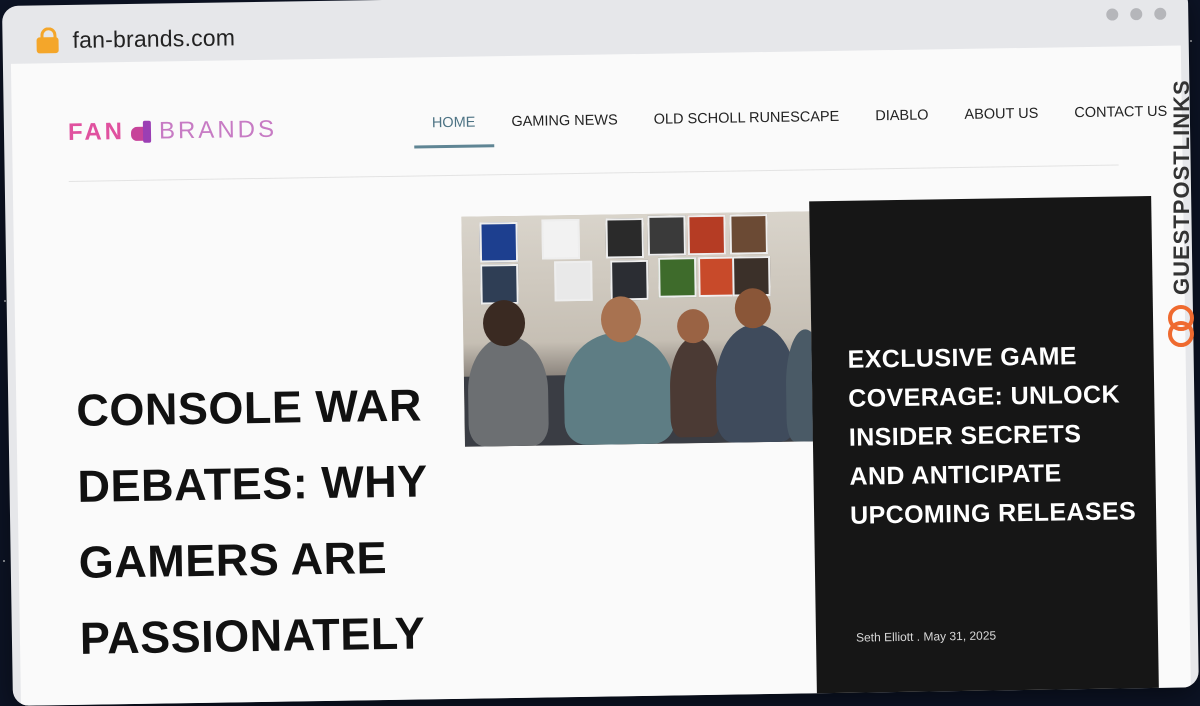  Describe the element at coordinates (153, 39) in the screenshot. I see `address-bar-url: fan-brands.com` at that location.